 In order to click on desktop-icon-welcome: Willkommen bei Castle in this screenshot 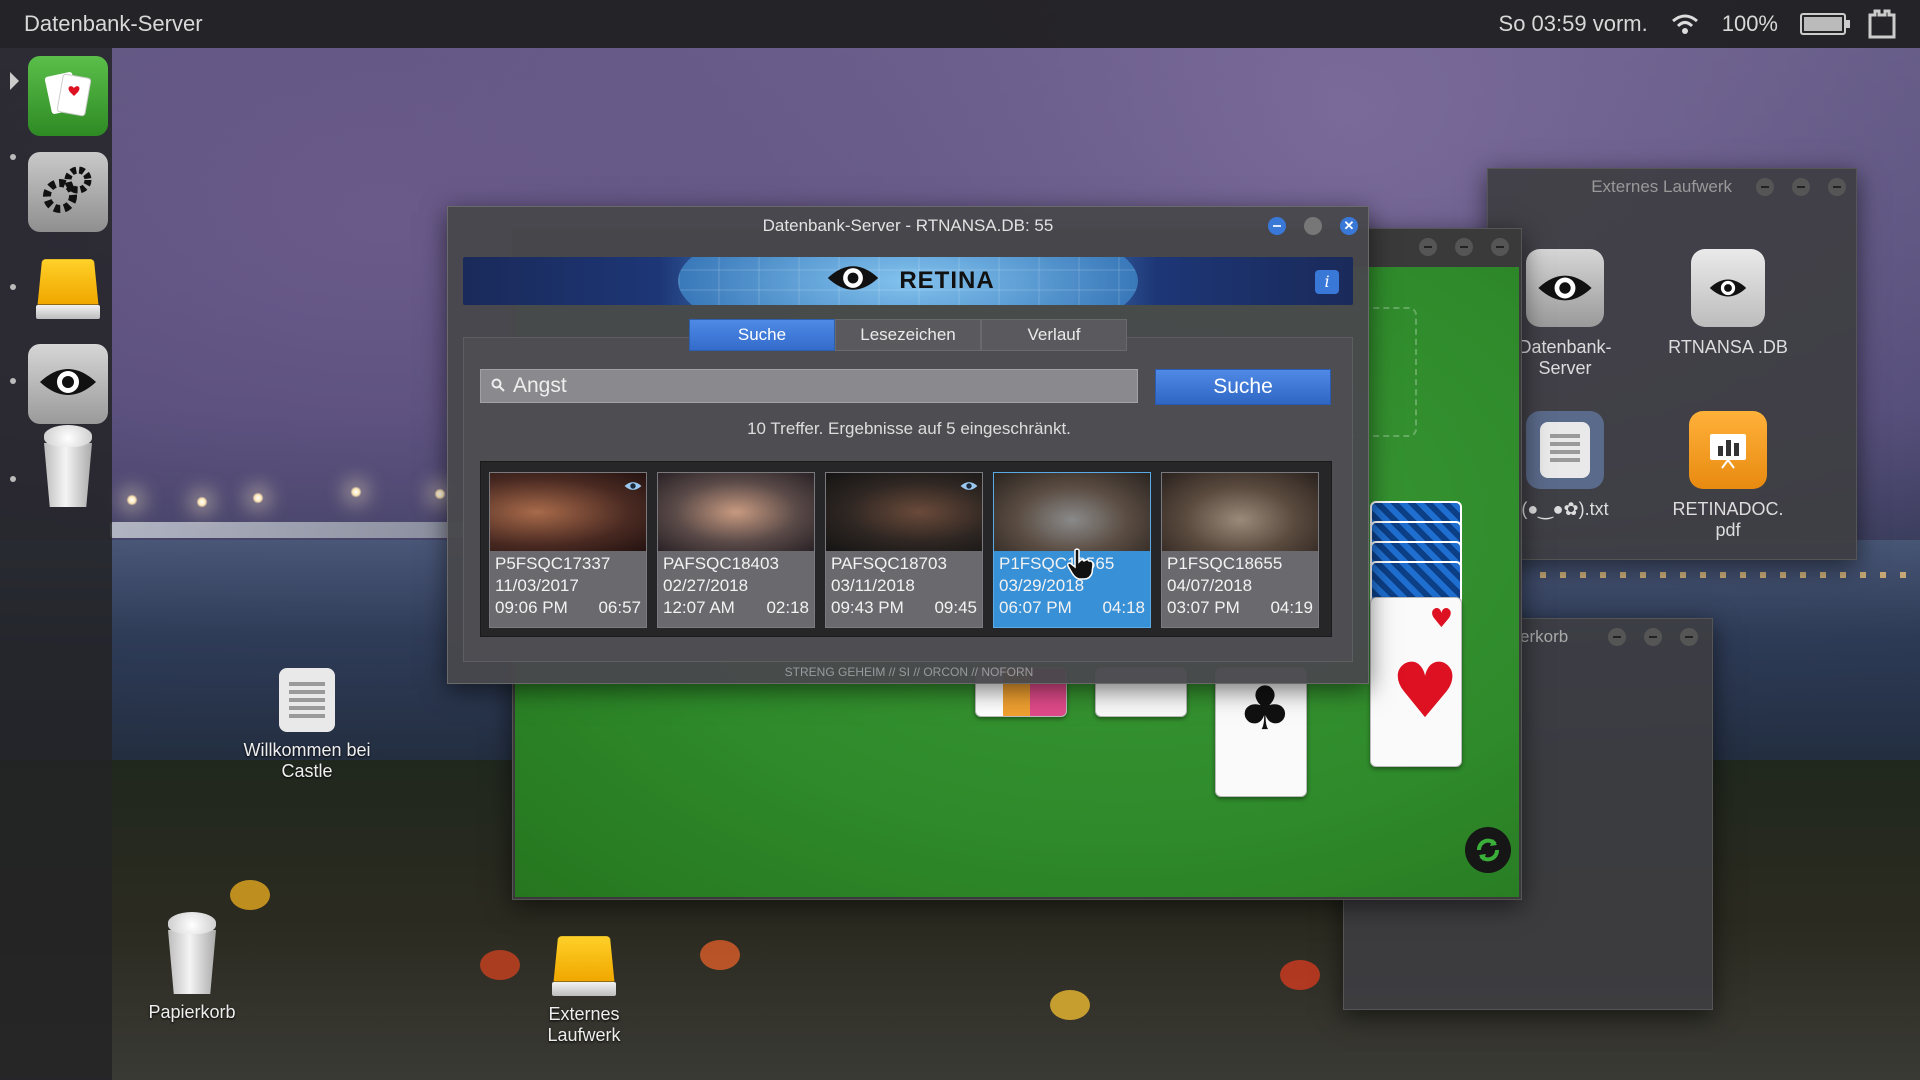, I will do `click(307, 725)`.